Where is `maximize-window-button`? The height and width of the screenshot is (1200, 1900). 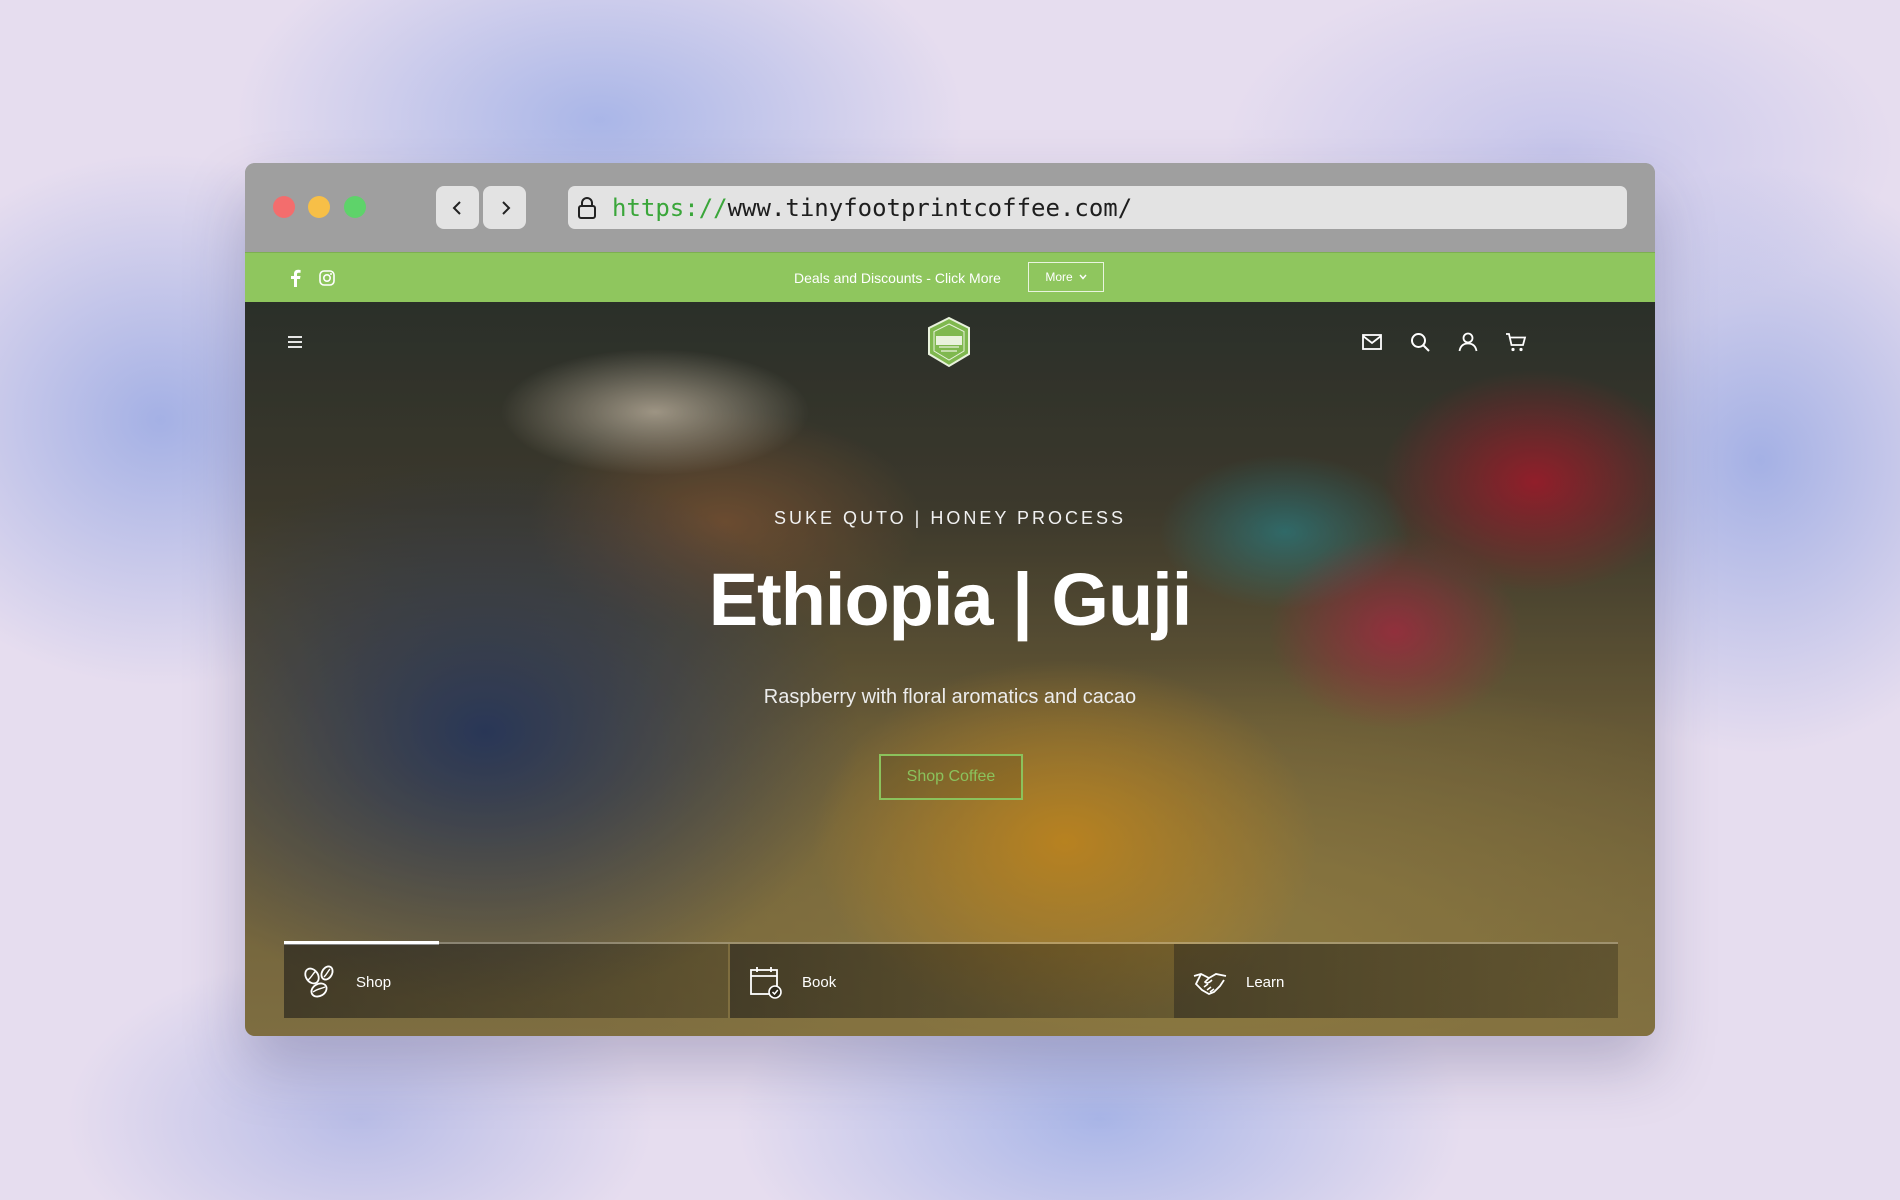
maximize-window-button is located at coordinates (355, 207).